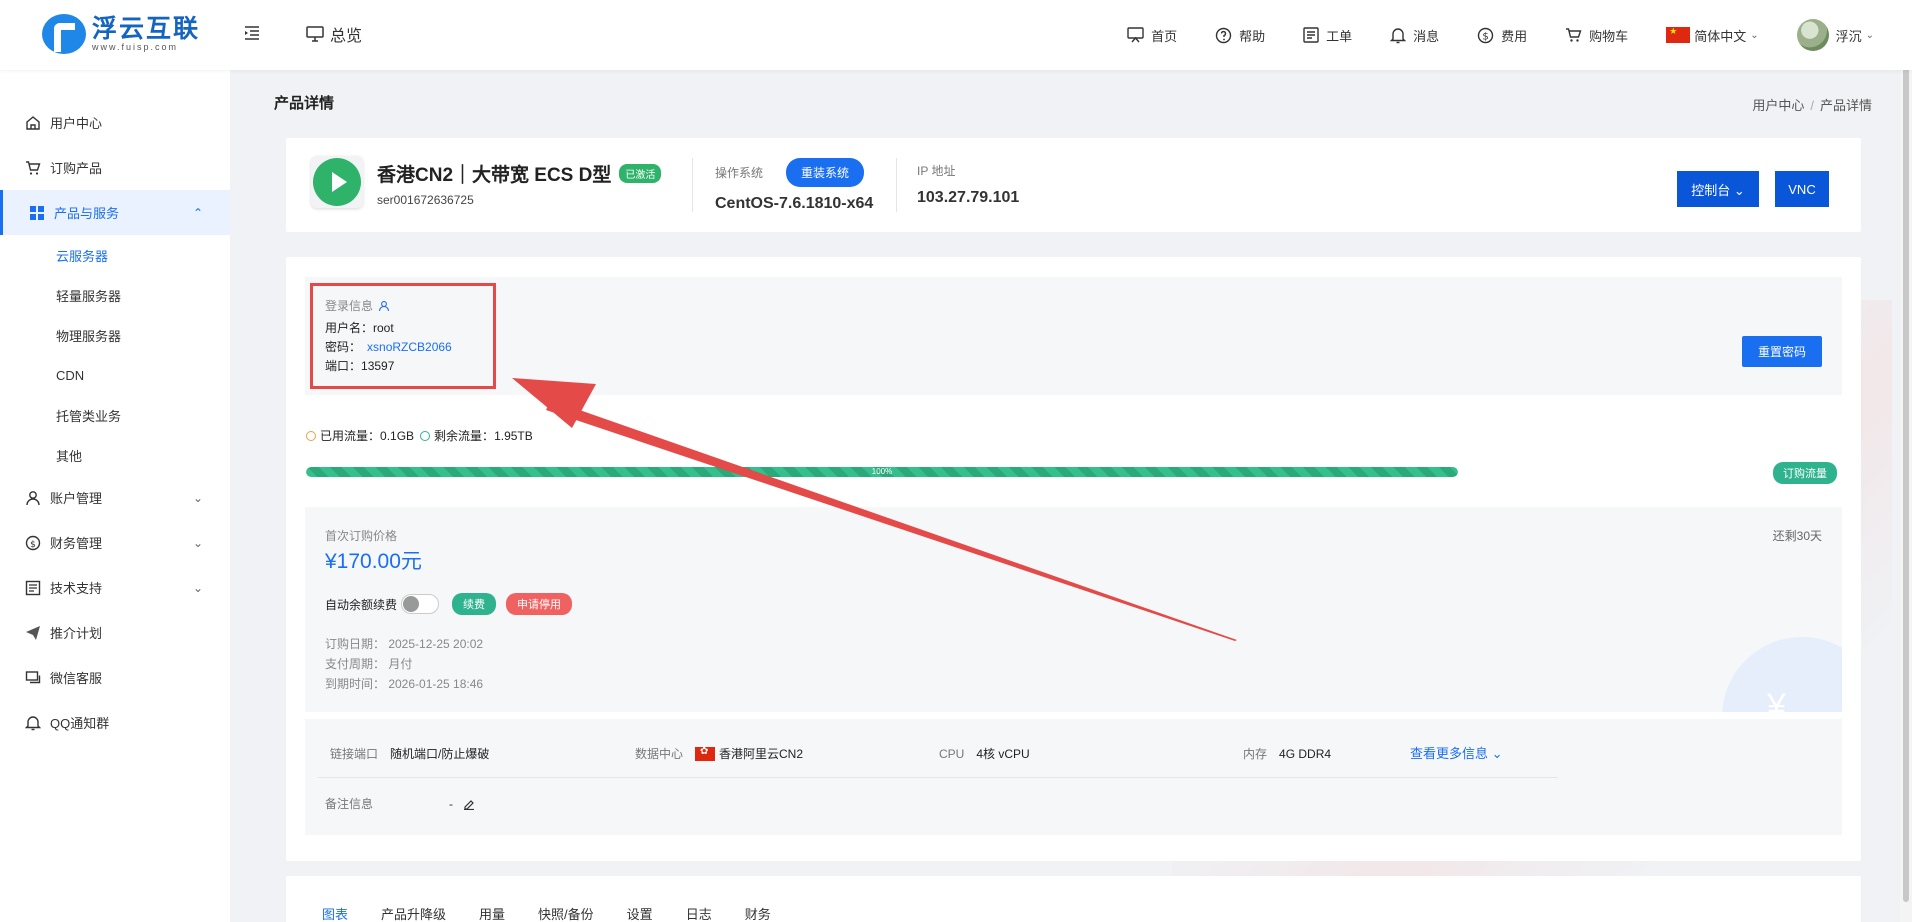 The height and width of the screenshot is (922, 1912). Describe the element at coordinates (115, 212) in the screenshot. I see `sidebar-item-products: 产品与服务 ⌃` at that location.